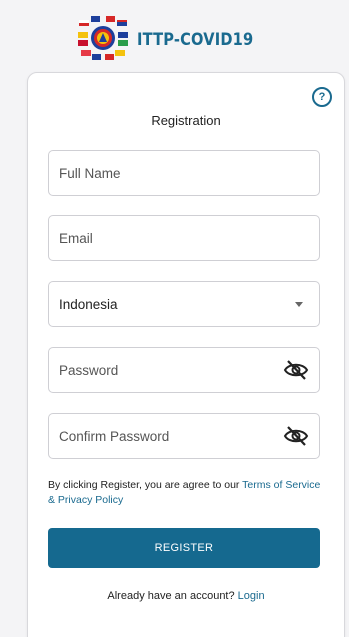 This screenshot has width=349, height=637. I want to click on password-field: Password, so click(184, 370).